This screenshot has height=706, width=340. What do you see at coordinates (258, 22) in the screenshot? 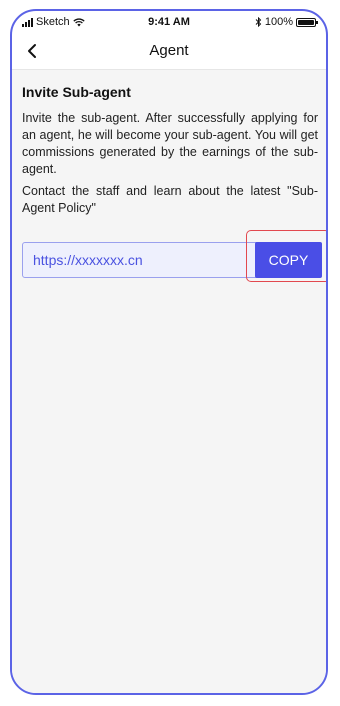
I see `bluetooth-icon` at bounding box center [258, 22].